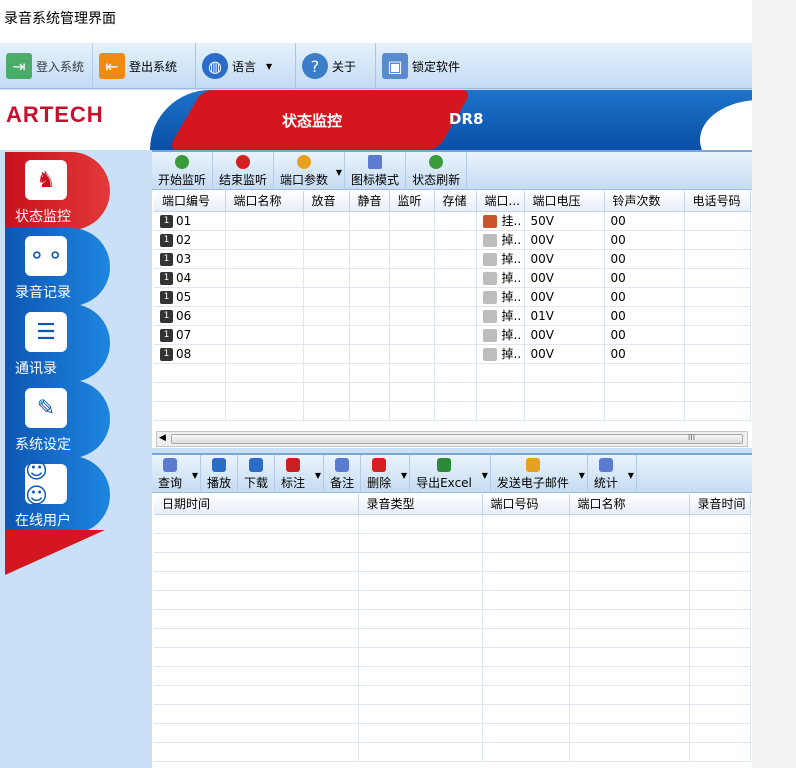 The height and width of the screenshot is (768, 796). I want to click on sidebar-item-status-monitor: ♞ 状态监控, so click(57, 191).